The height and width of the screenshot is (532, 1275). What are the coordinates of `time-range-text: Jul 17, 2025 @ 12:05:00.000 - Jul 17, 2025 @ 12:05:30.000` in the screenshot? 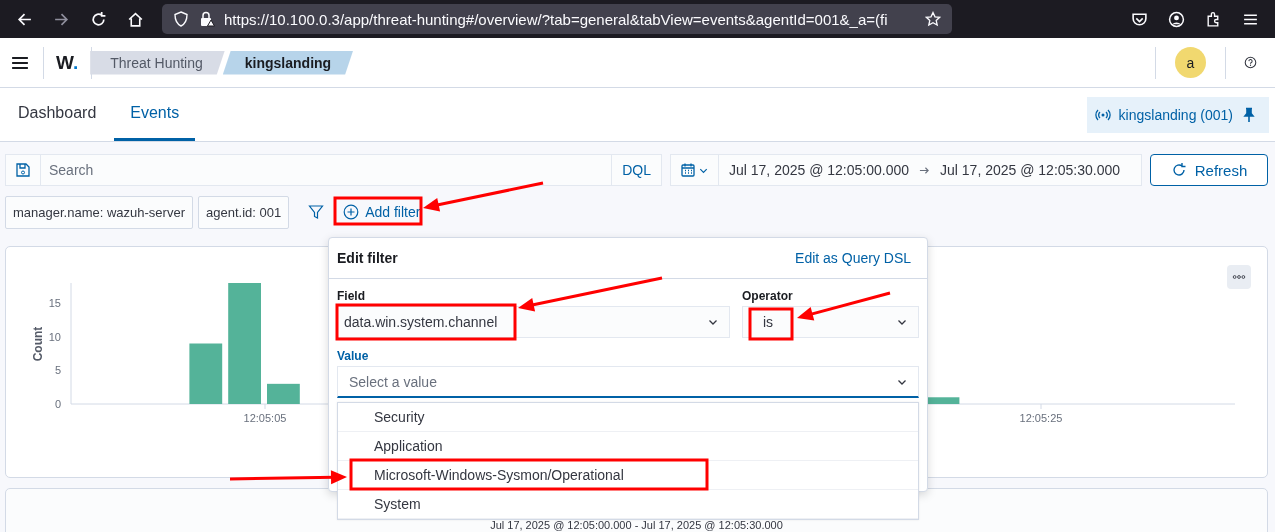 It's located at (636, 525).